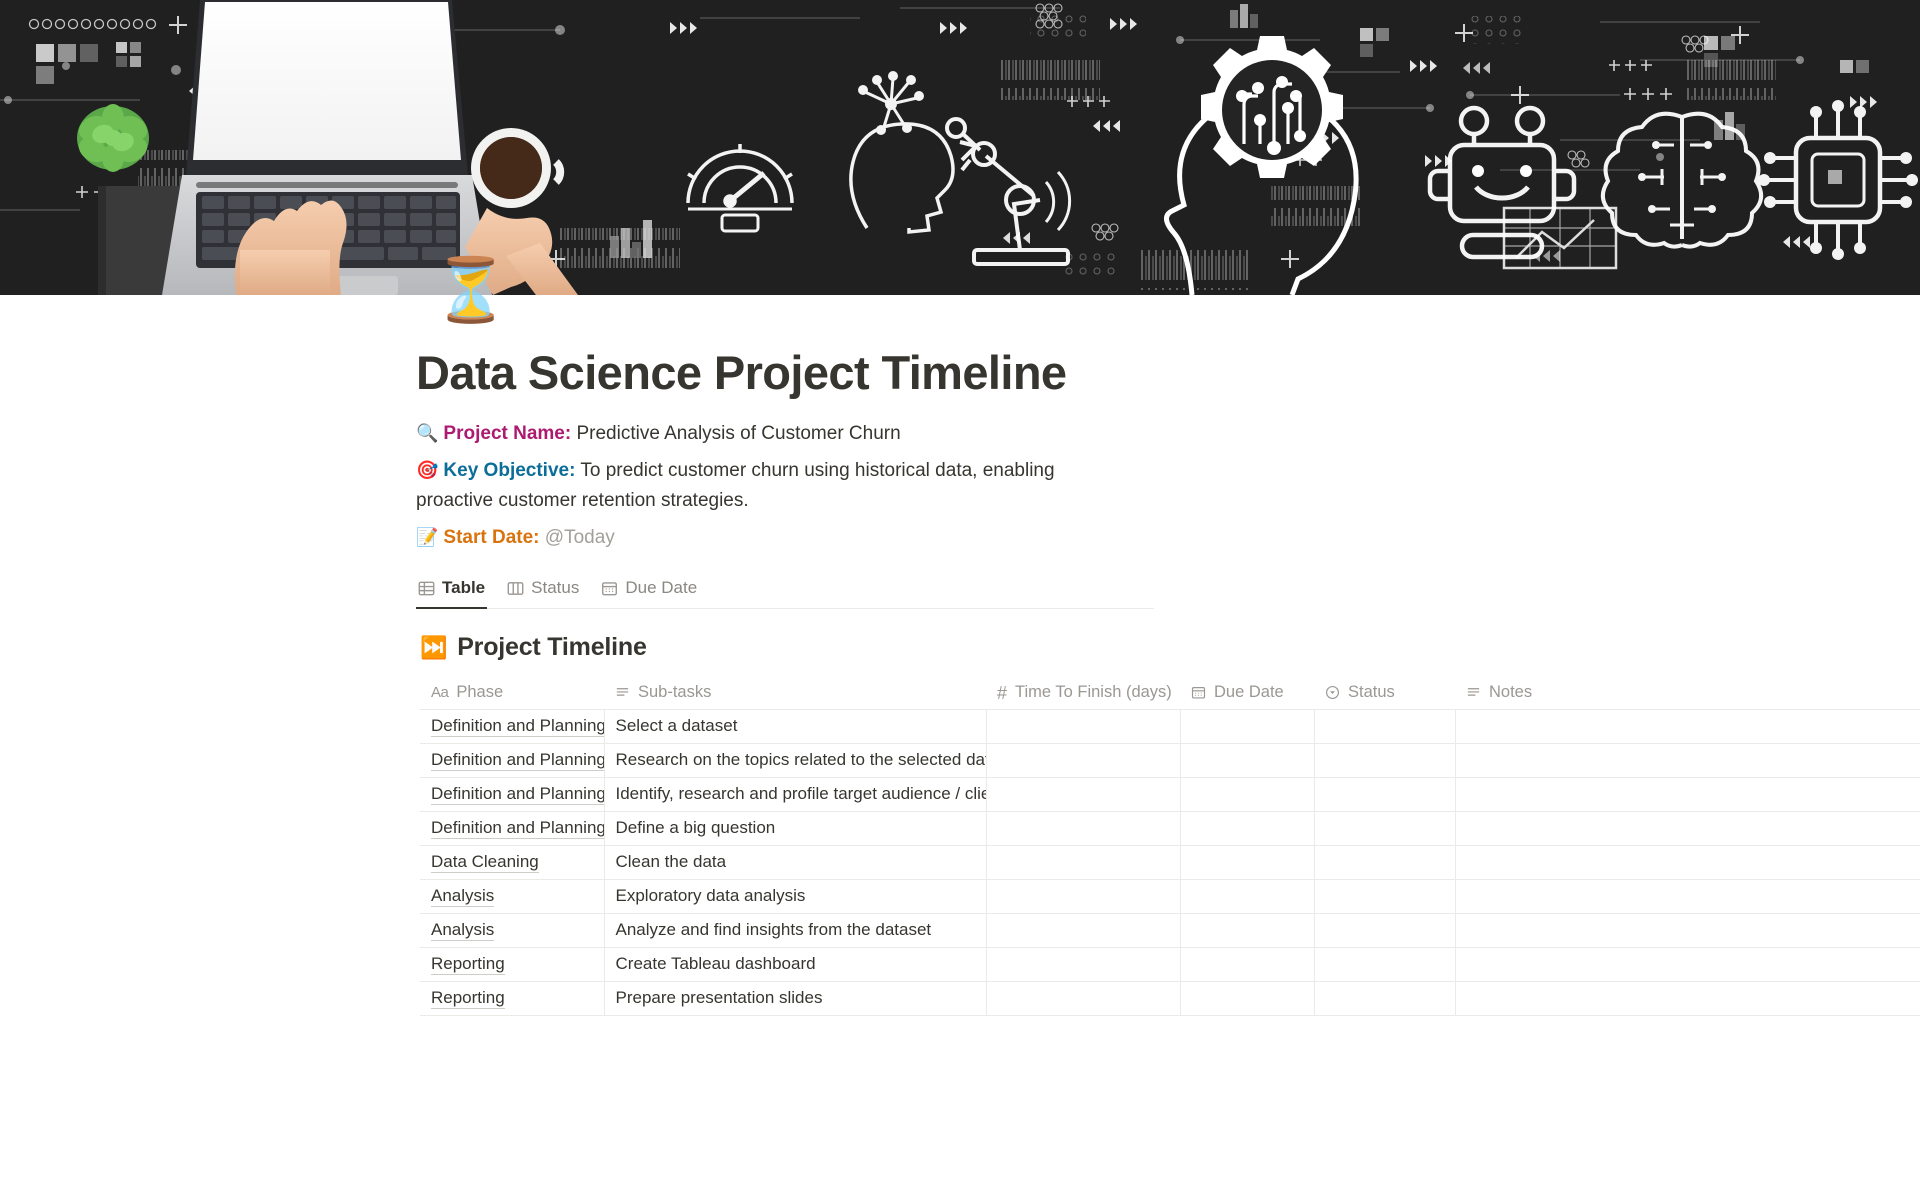 The image size is (1920, 1199). I want to click on tab-table: Table, so click(452, 592).